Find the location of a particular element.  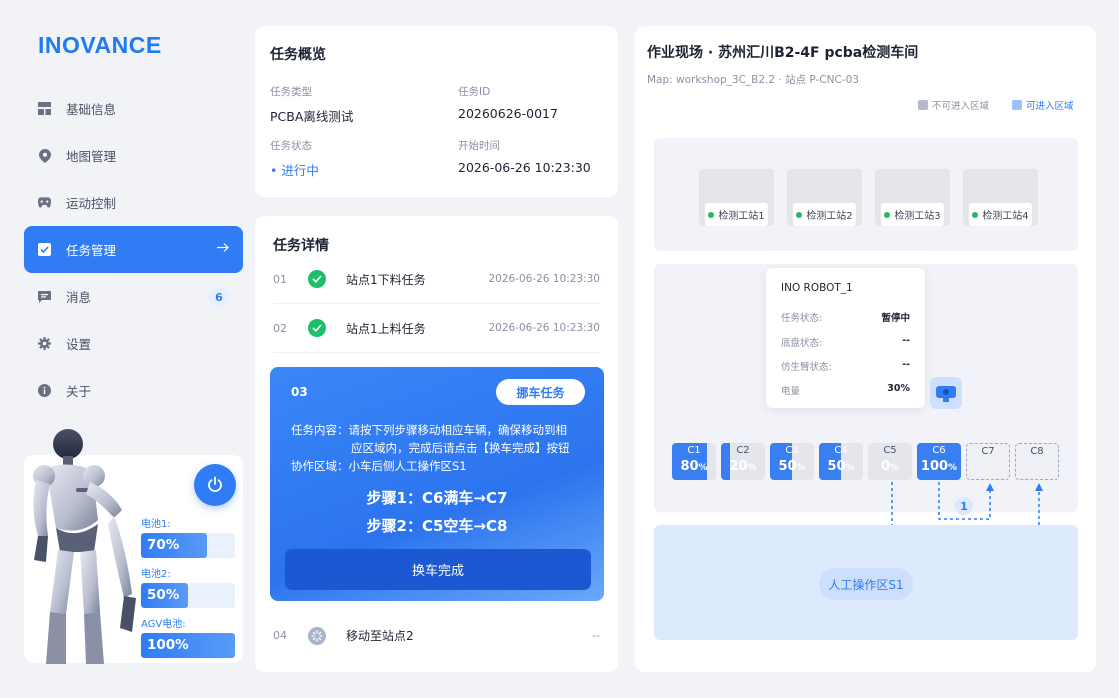

slot-percent: 100% is located at coordinates (939, 466).